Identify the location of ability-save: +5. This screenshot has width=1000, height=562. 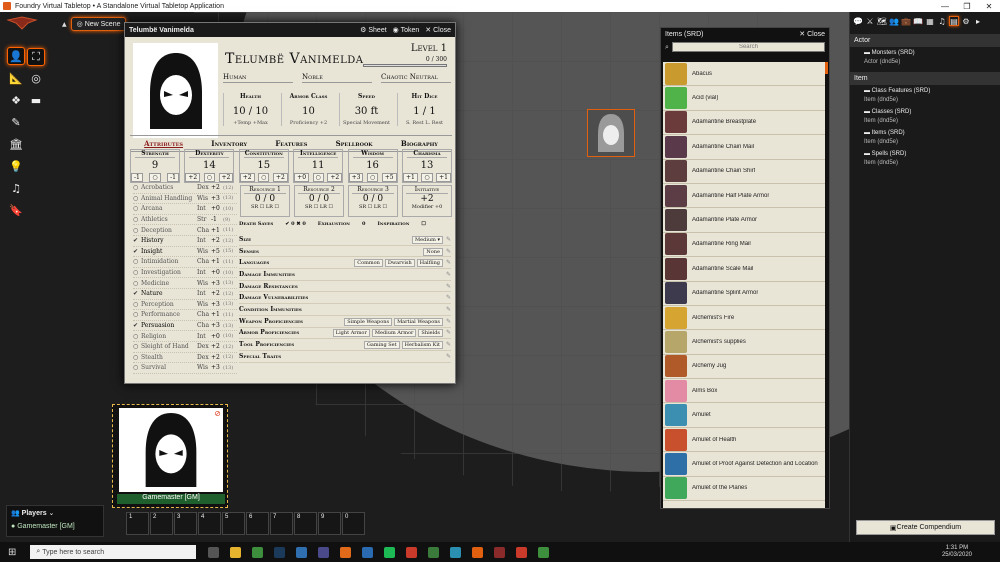
(389, 177).